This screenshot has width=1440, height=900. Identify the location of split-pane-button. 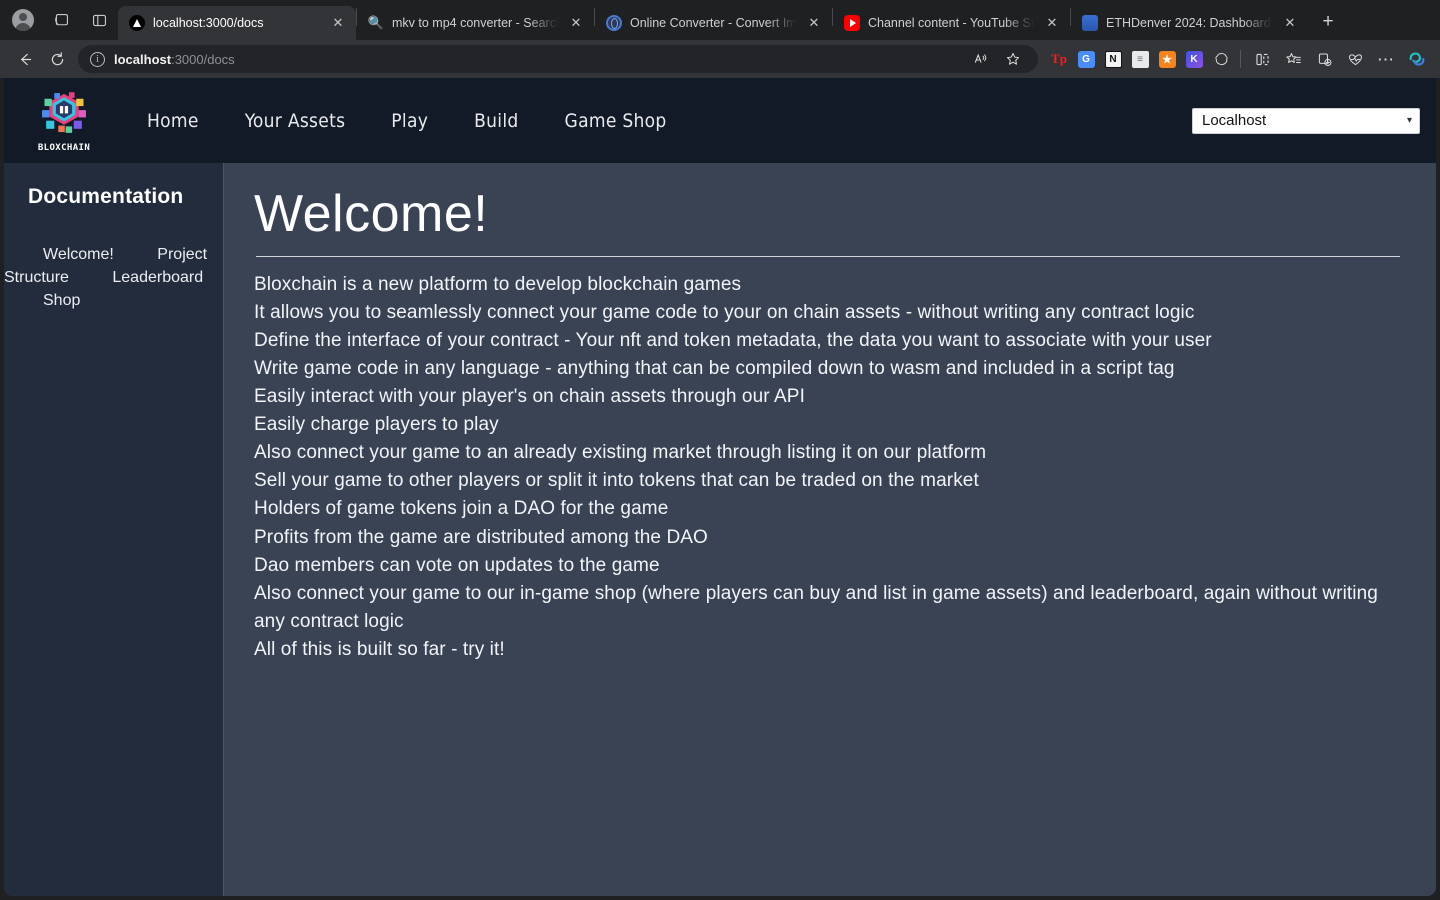
(99, 20).